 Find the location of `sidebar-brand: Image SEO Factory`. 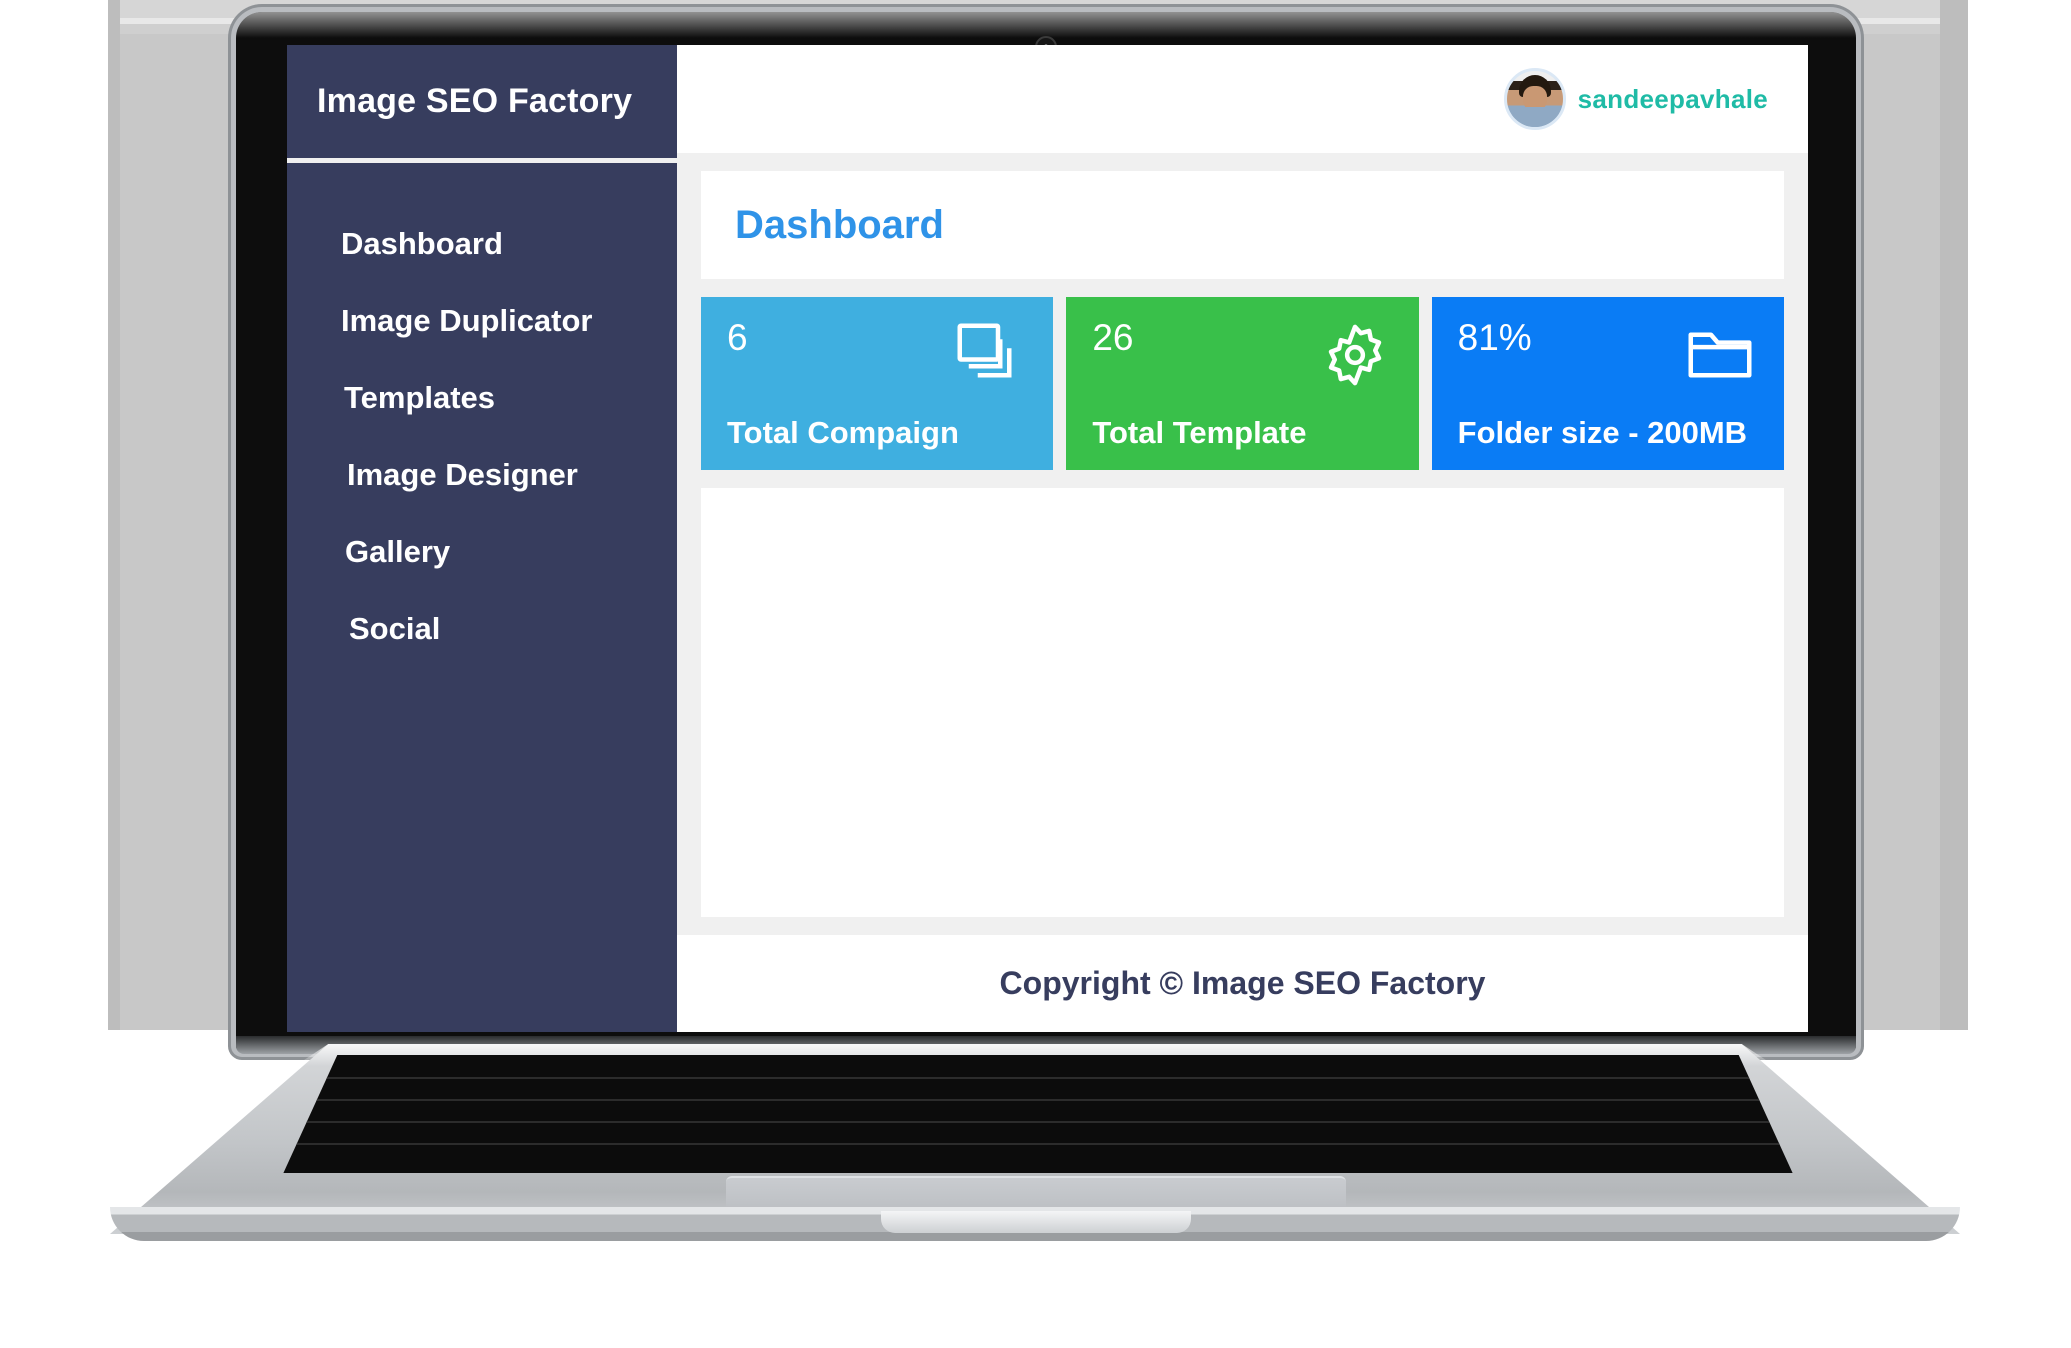

sidebar-brand: Image SEO Factory is located at coordinates (482, 101).